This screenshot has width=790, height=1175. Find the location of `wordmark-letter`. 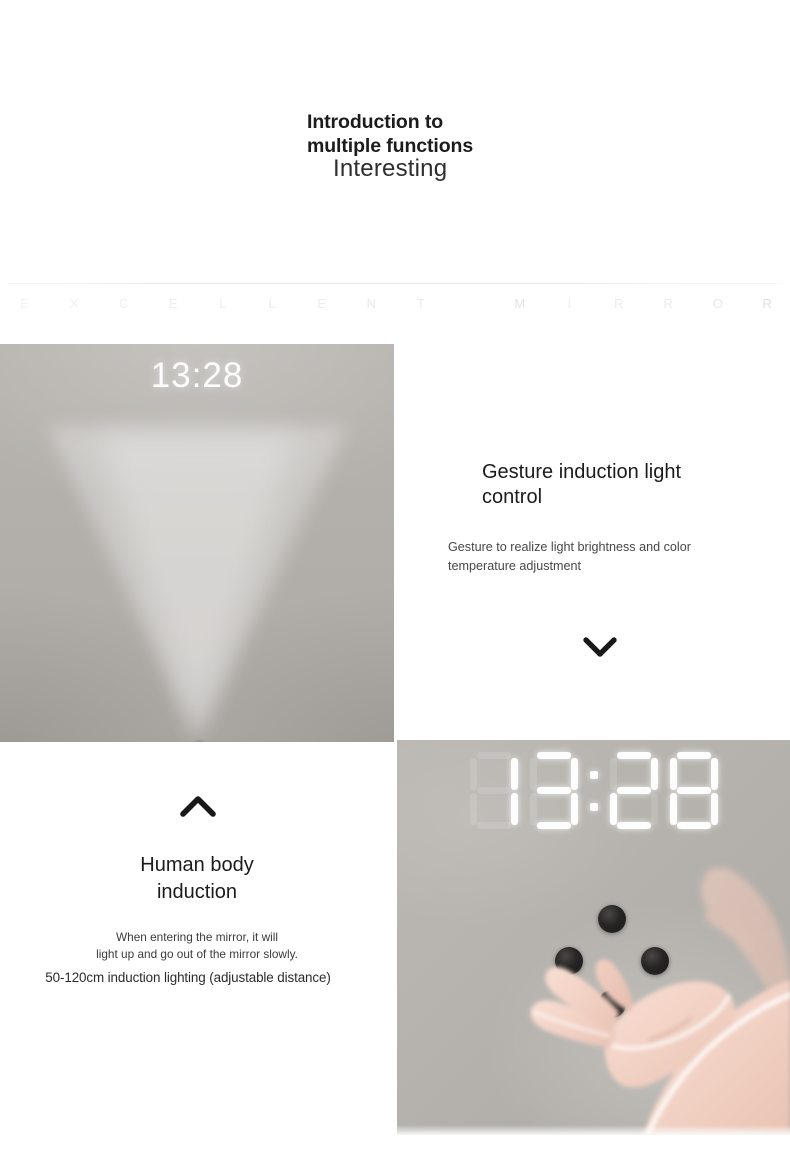

wordmark-letter is located at coordinates (471, 303).